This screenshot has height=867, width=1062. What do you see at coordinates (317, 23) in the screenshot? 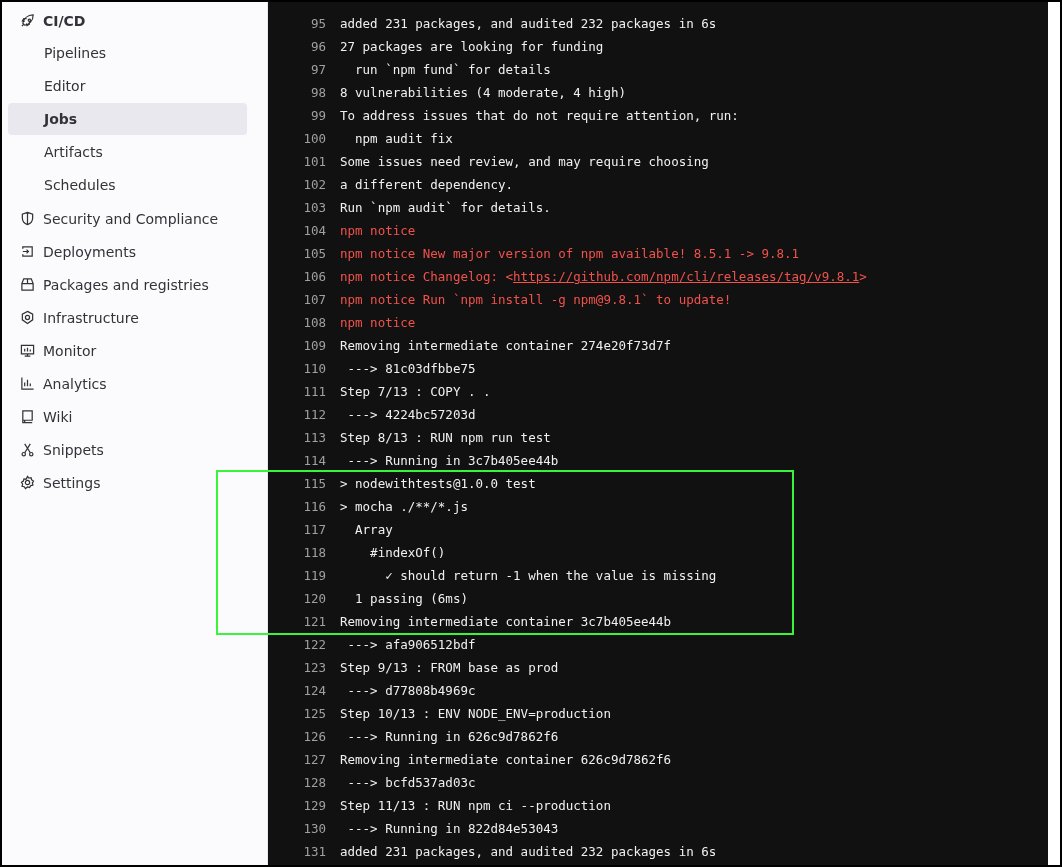
I see `line-number: 95` at bounding box center [317, 23].